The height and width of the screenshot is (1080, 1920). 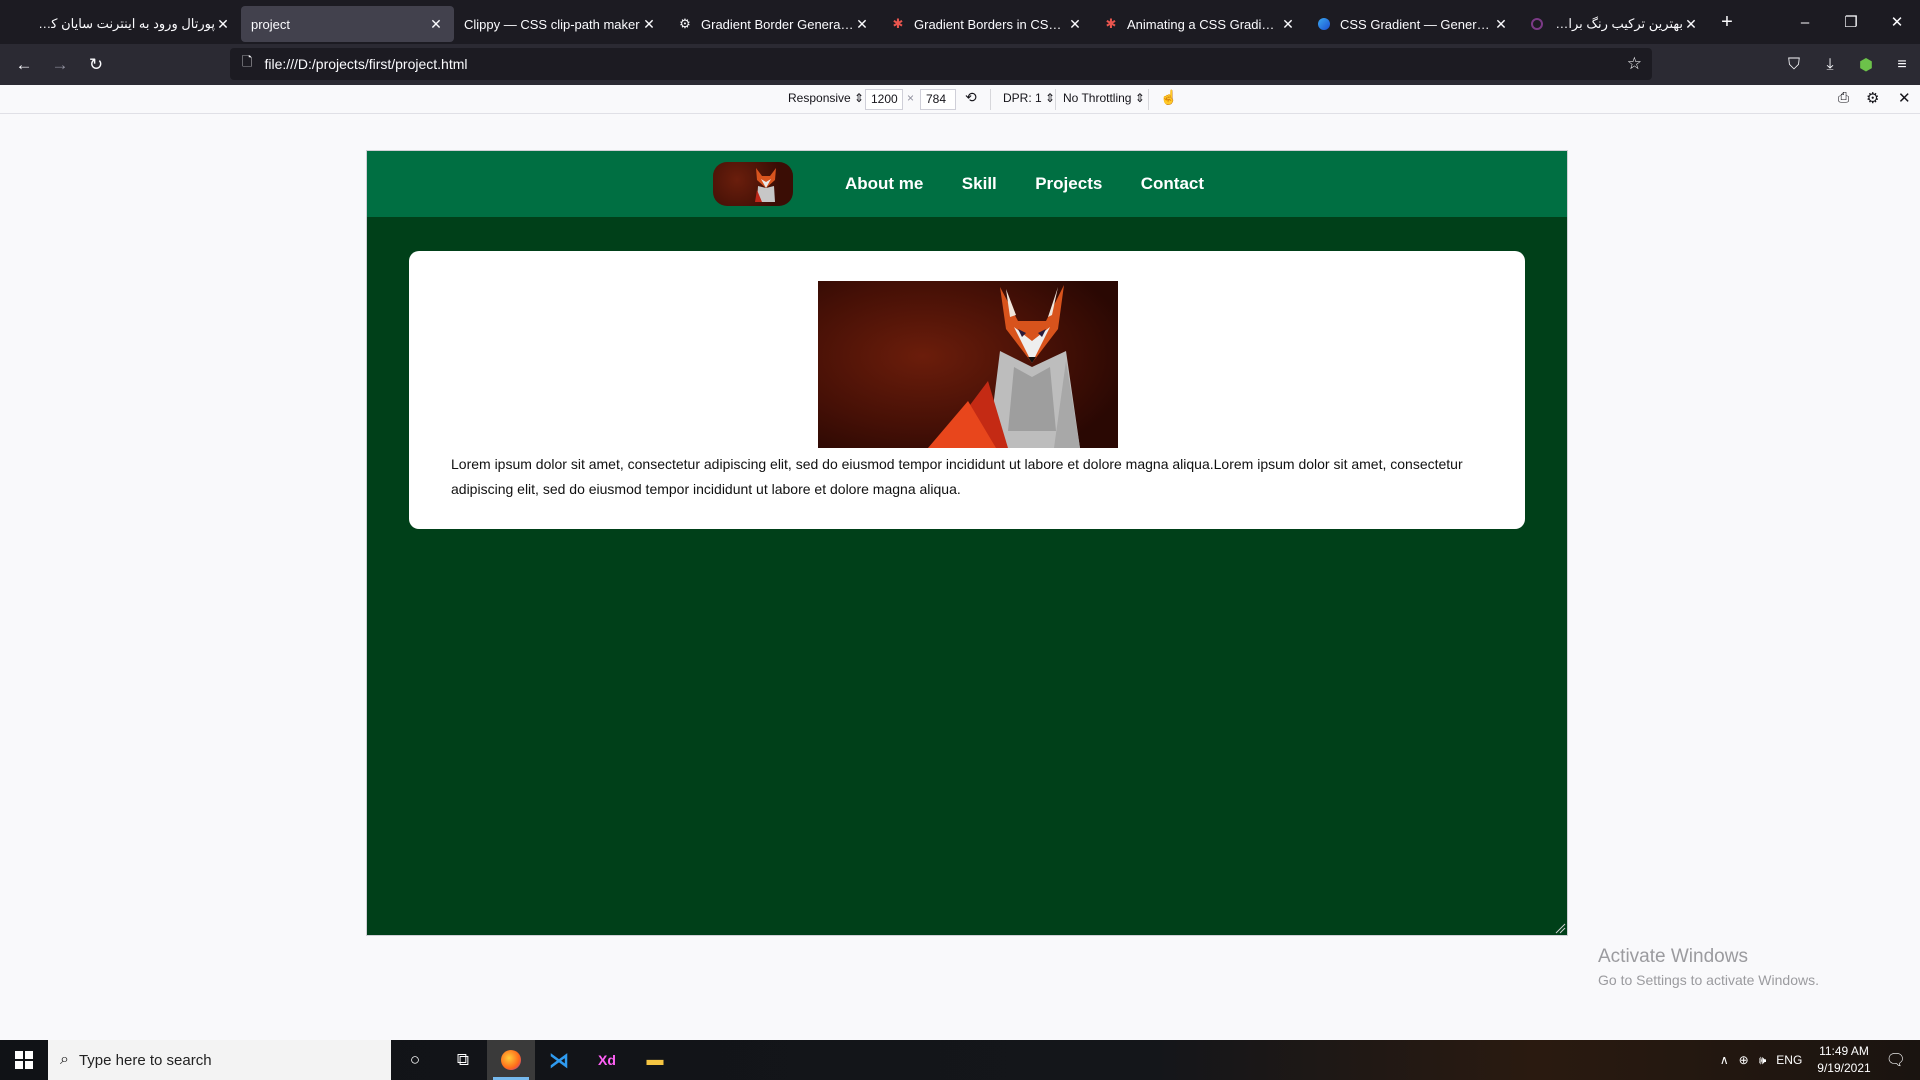 What do you see at coordinates (1068, 183) in the screenshot?
I see `nav-projects: Projects` at bounding box center [1068, 183].